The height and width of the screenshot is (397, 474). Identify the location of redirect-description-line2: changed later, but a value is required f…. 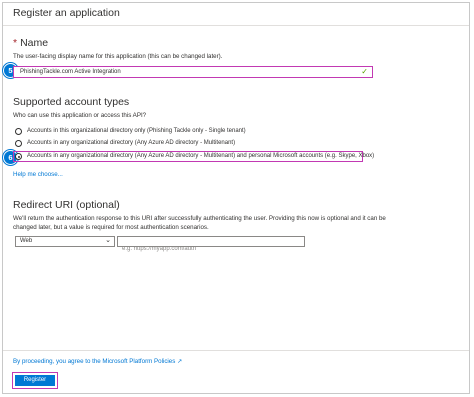
(111, 227).